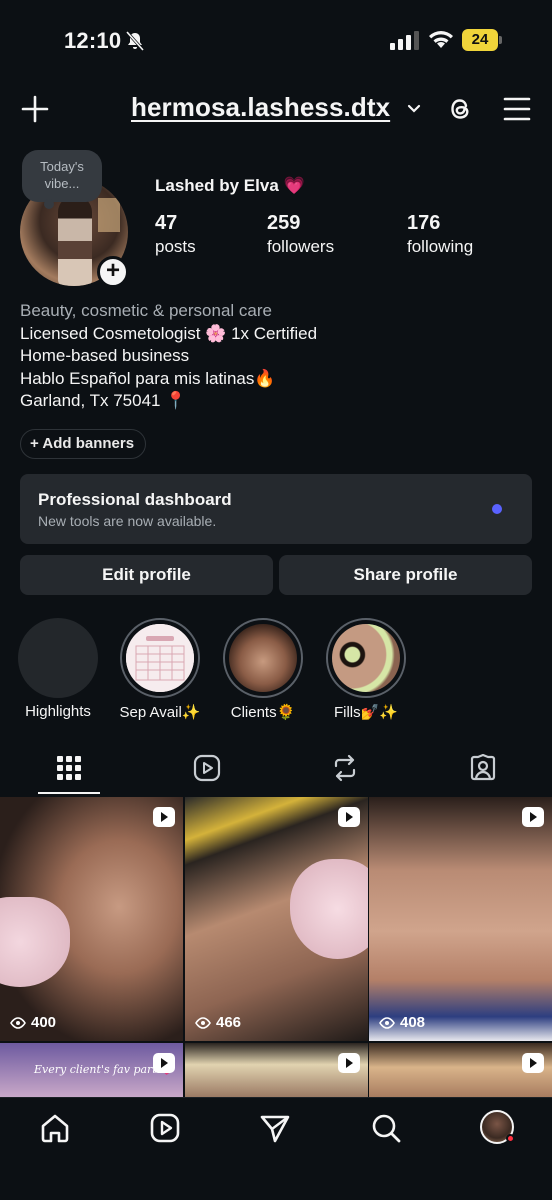  Describe the element at coordinates (517, 109) in the screenshot. I see `menu-icon` at that location.